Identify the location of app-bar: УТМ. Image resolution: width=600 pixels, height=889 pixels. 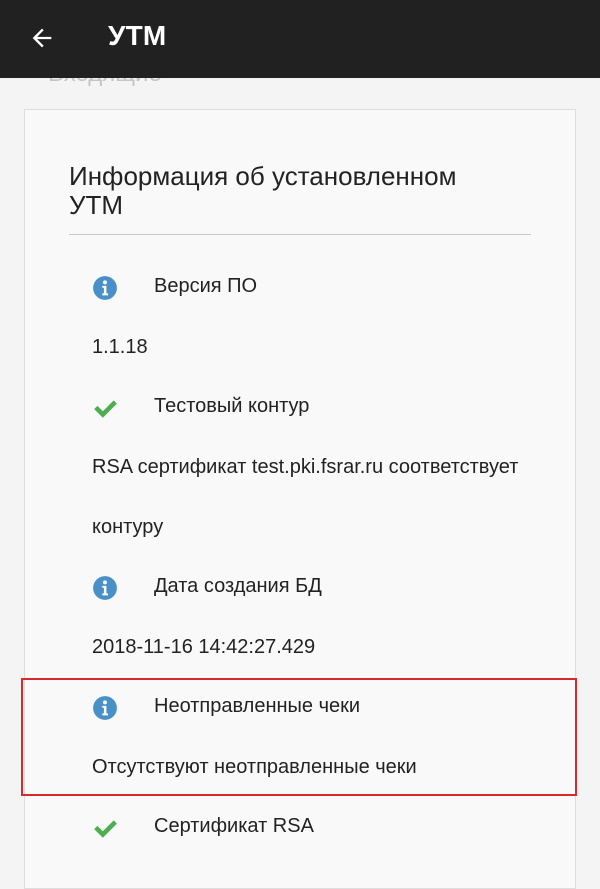
(300, 39).